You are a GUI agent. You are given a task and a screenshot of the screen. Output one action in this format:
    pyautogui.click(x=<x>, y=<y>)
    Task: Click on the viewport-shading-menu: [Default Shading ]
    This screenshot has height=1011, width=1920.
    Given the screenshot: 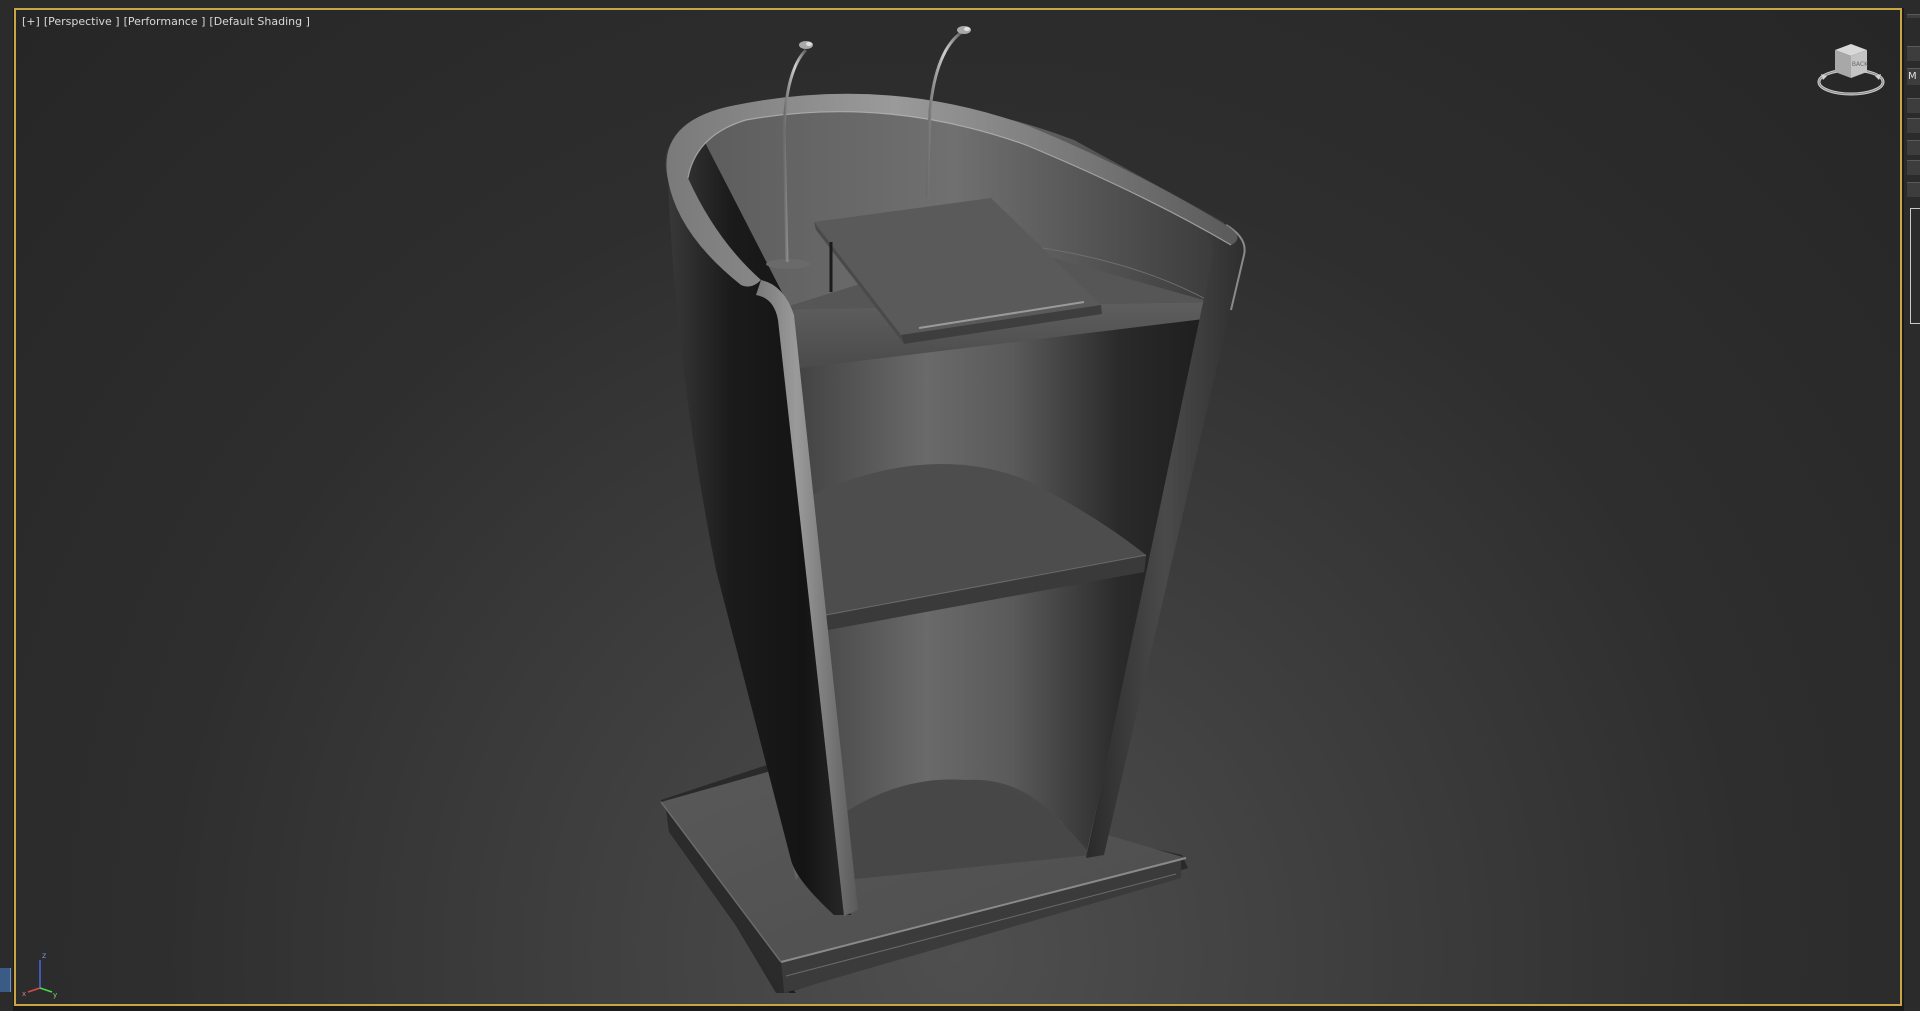 What is the action you would take?
    pyautogui.click(x=259, y=21)
    